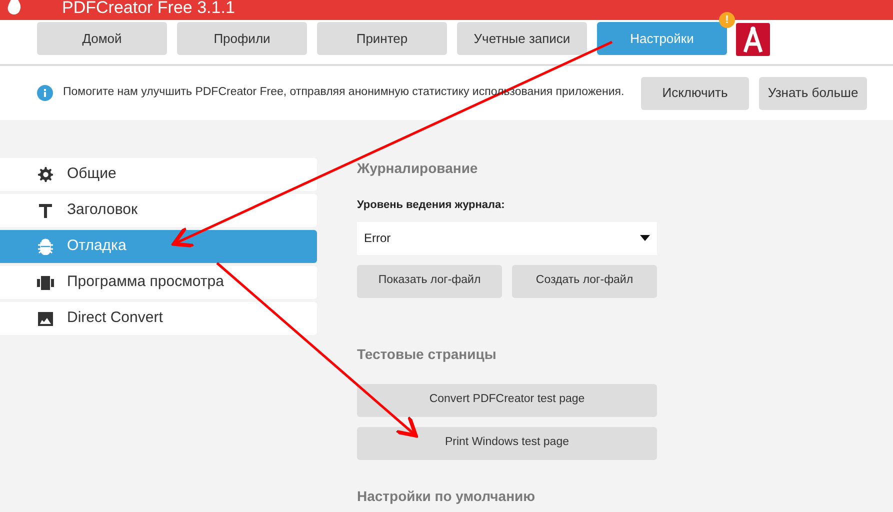  I want to click on field-label: Уровень ведения журнала:, so click(431, 205).